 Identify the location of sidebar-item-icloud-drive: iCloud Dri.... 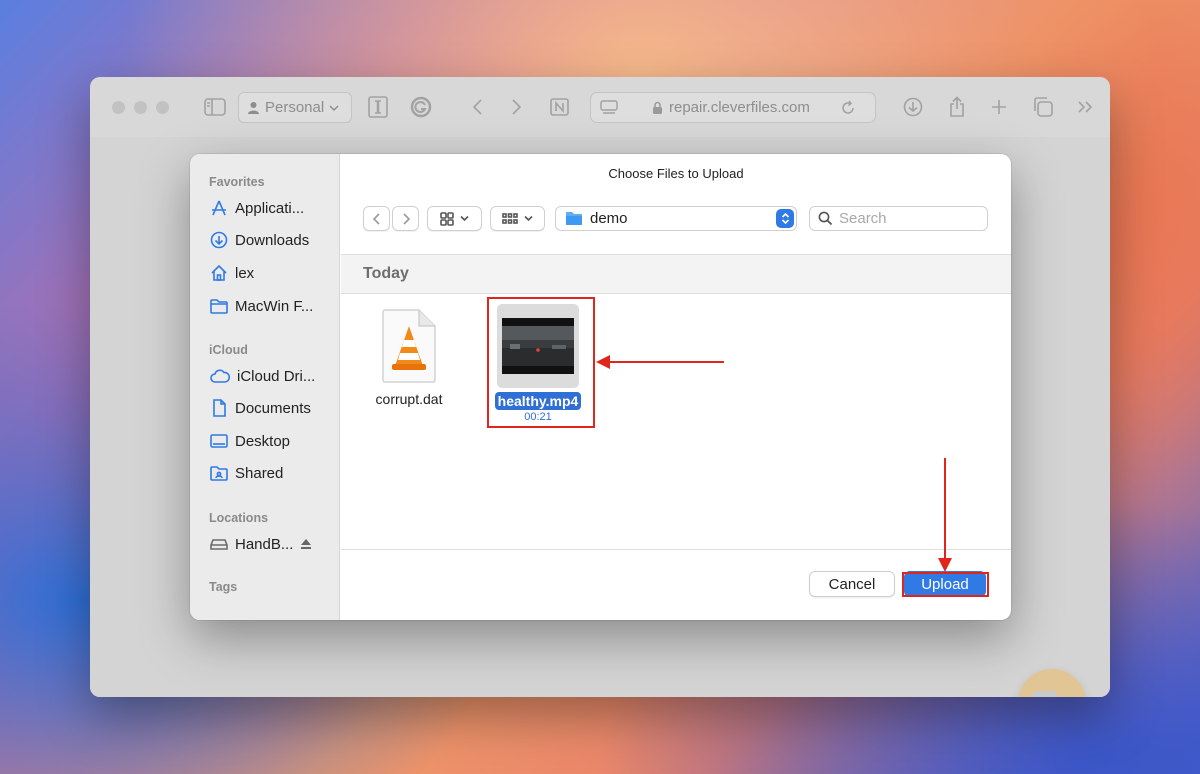
(273, 376).